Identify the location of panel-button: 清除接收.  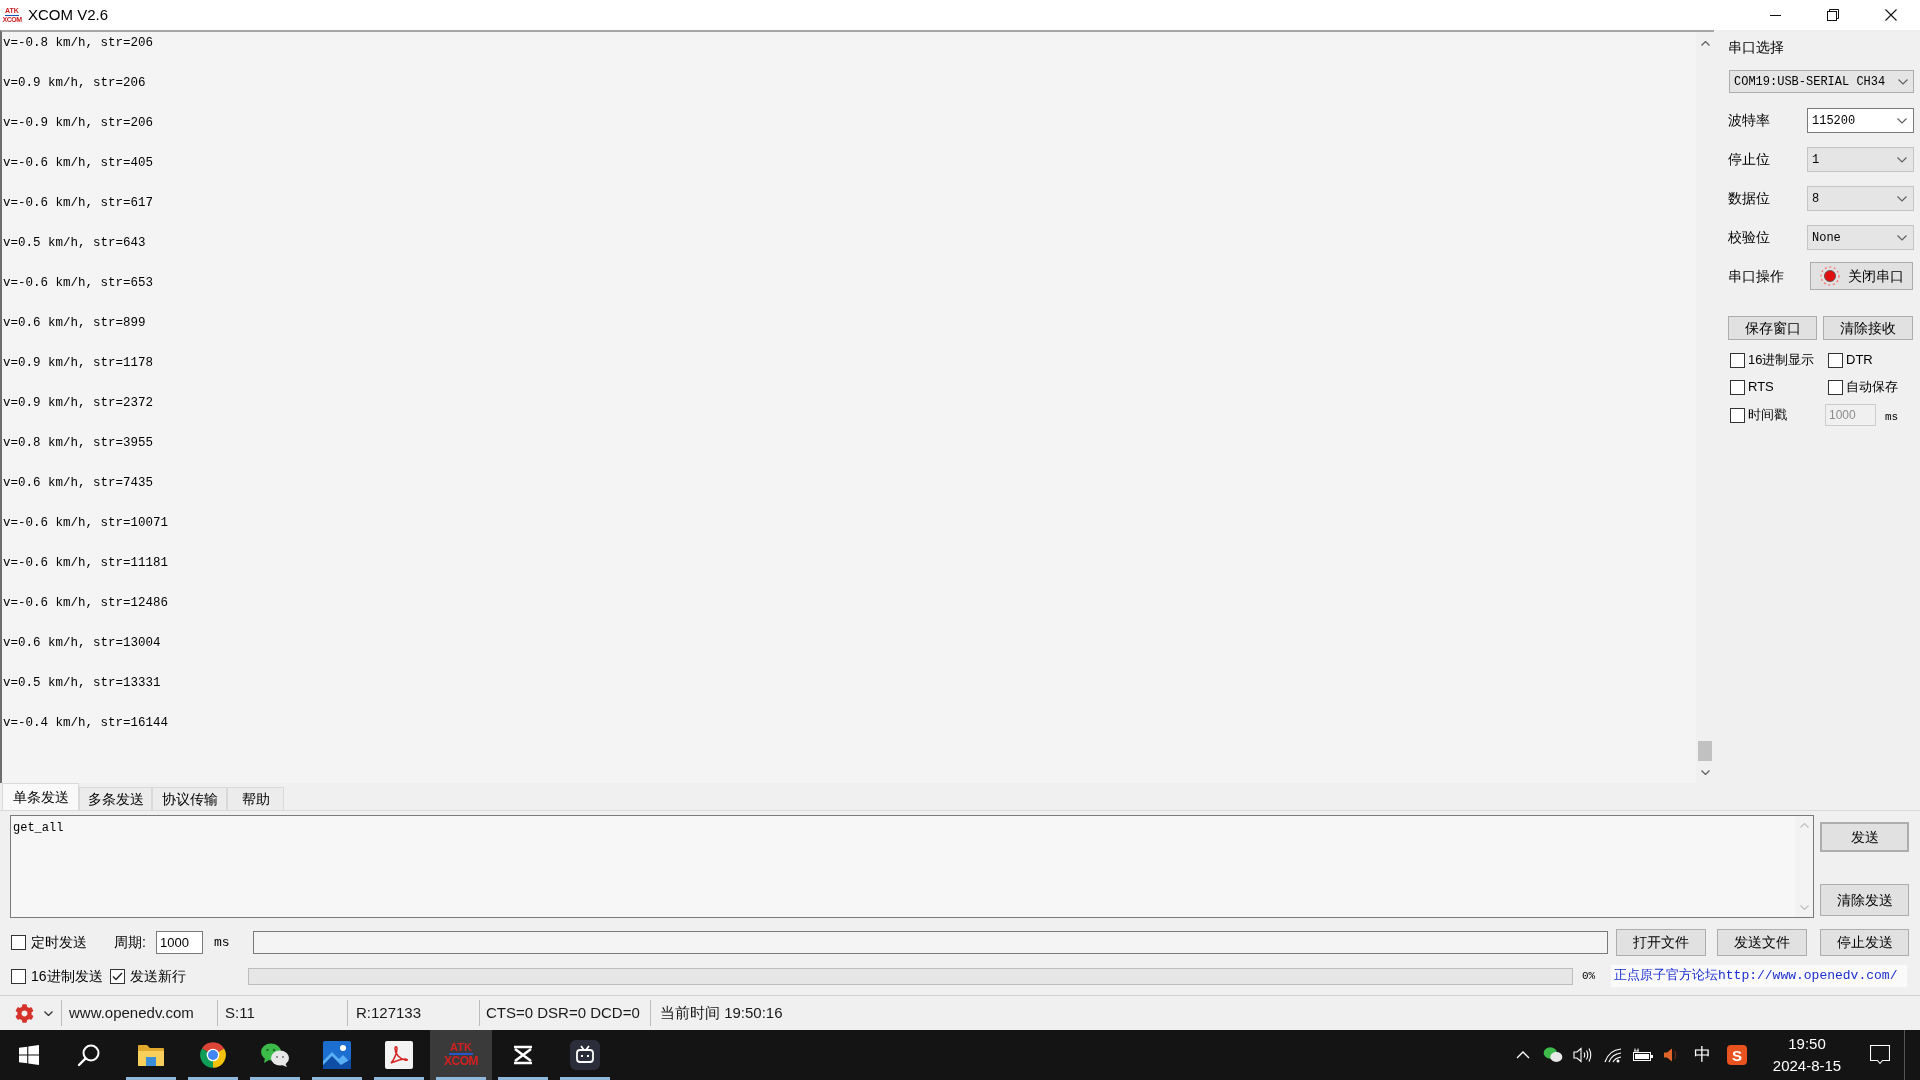
(1868, 328).